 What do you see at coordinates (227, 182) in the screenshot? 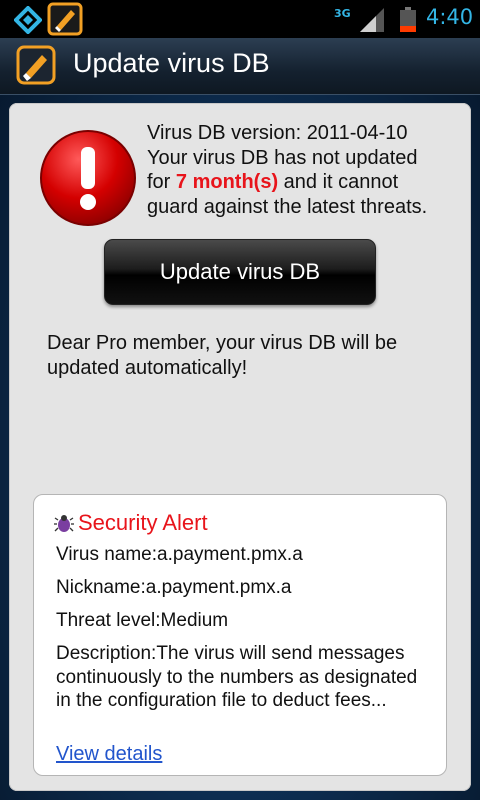
I see `db-age-highlight: 7 month(s)` at bounding box center [227, 182].